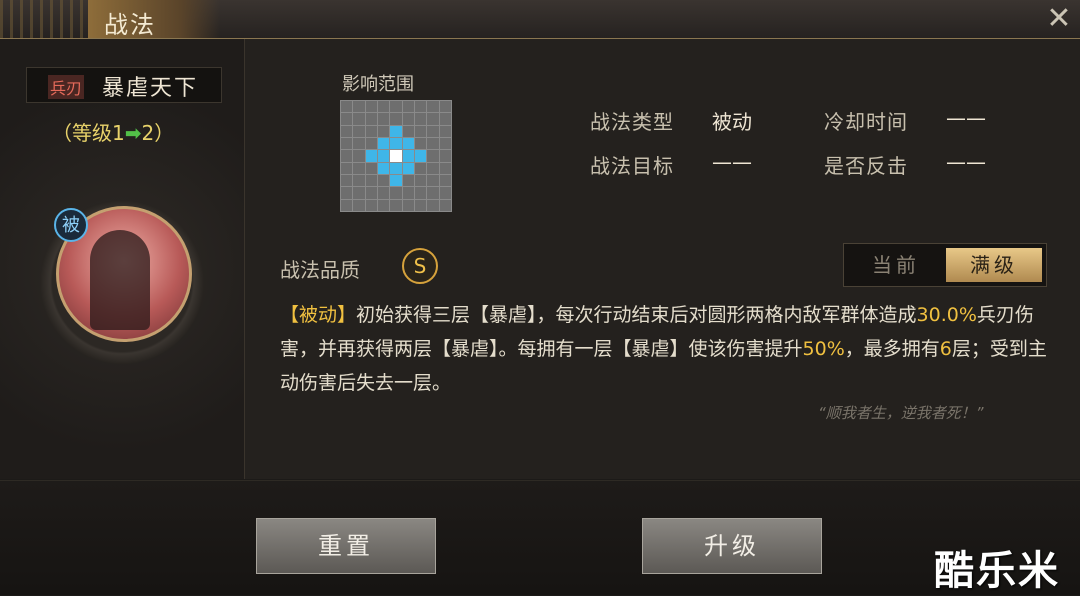  What do you see at coordinates (396, 156) in the screenshot?
I see `range-center-cell` at bounding box center [396, 156].